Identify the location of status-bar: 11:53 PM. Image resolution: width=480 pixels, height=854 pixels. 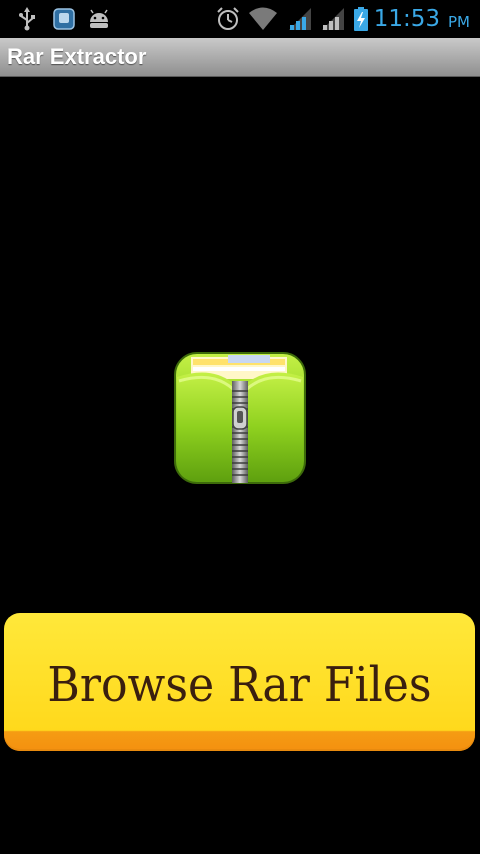
(240, 19).